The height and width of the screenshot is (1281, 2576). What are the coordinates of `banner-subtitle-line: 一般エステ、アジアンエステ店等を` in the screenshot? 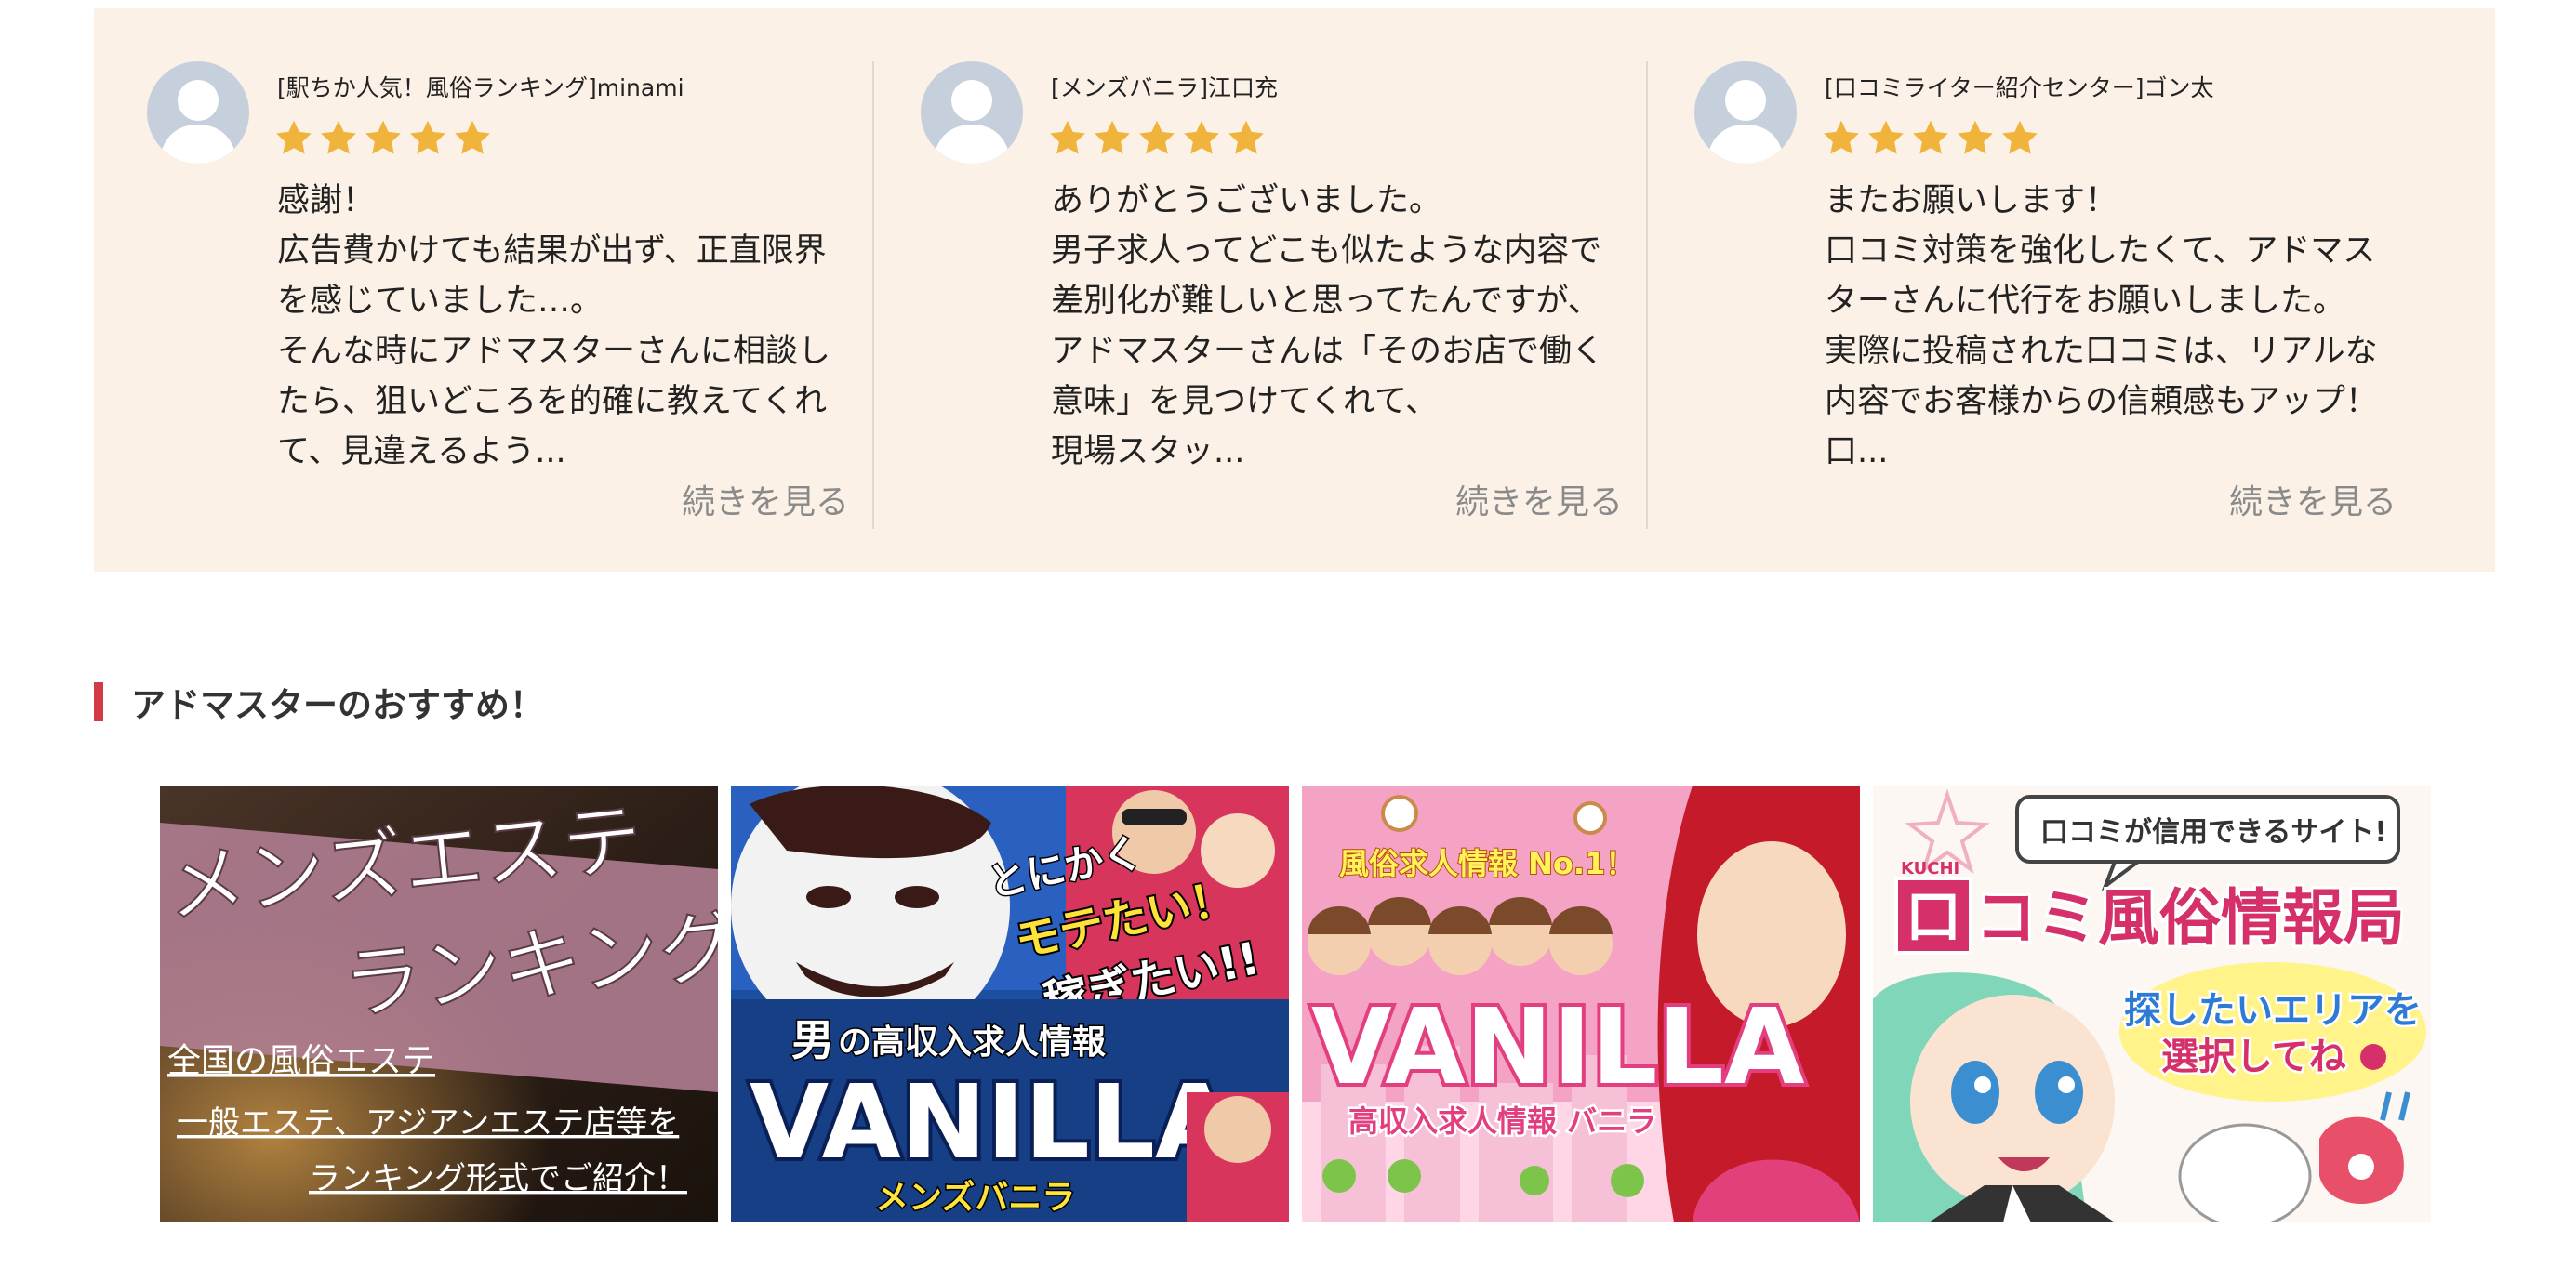 It's located at (428, 1123).